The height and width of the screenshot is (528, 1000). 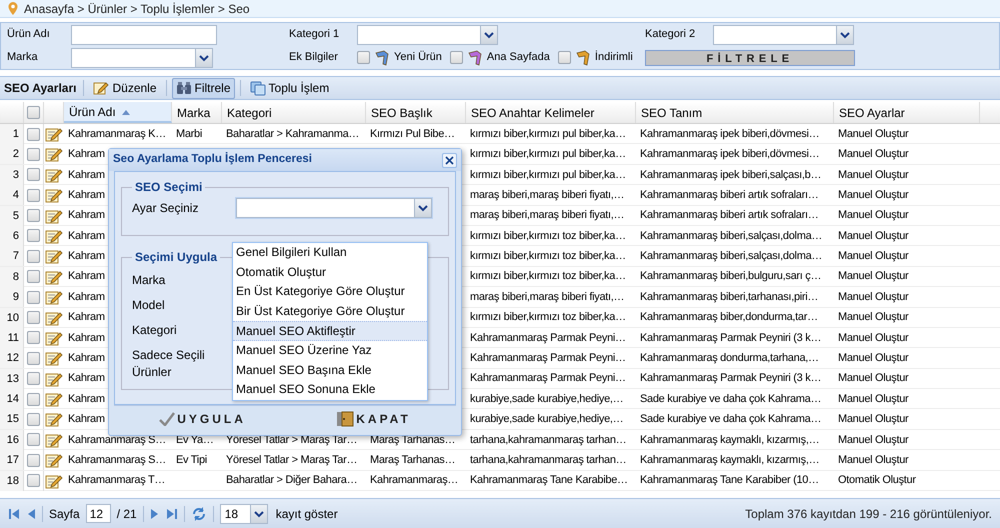 I want to click on column-header: Ürün Adı, so click(x=118, y=112).